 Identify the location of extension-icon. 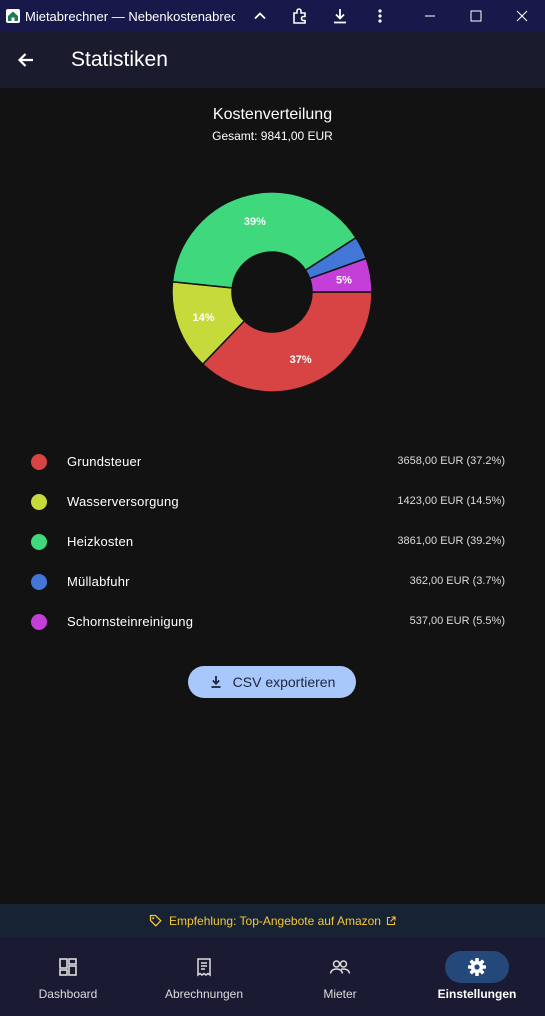
(300, 16).